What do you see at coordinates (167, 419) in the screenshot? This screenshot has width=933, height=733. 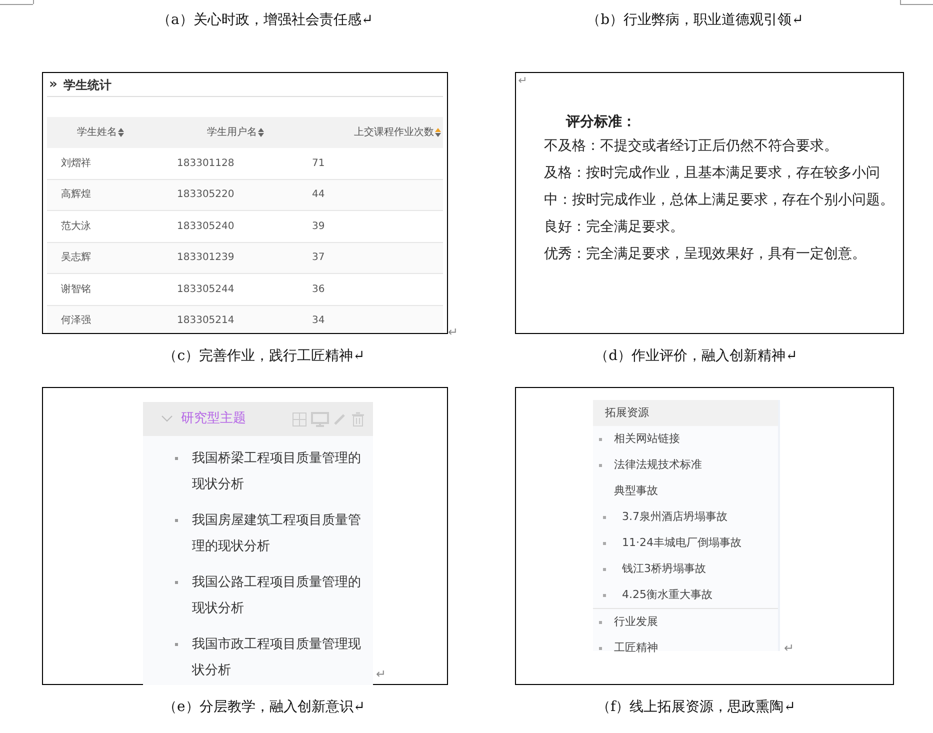 I see `chevron-down-icon` at bounding box center [167, 419].